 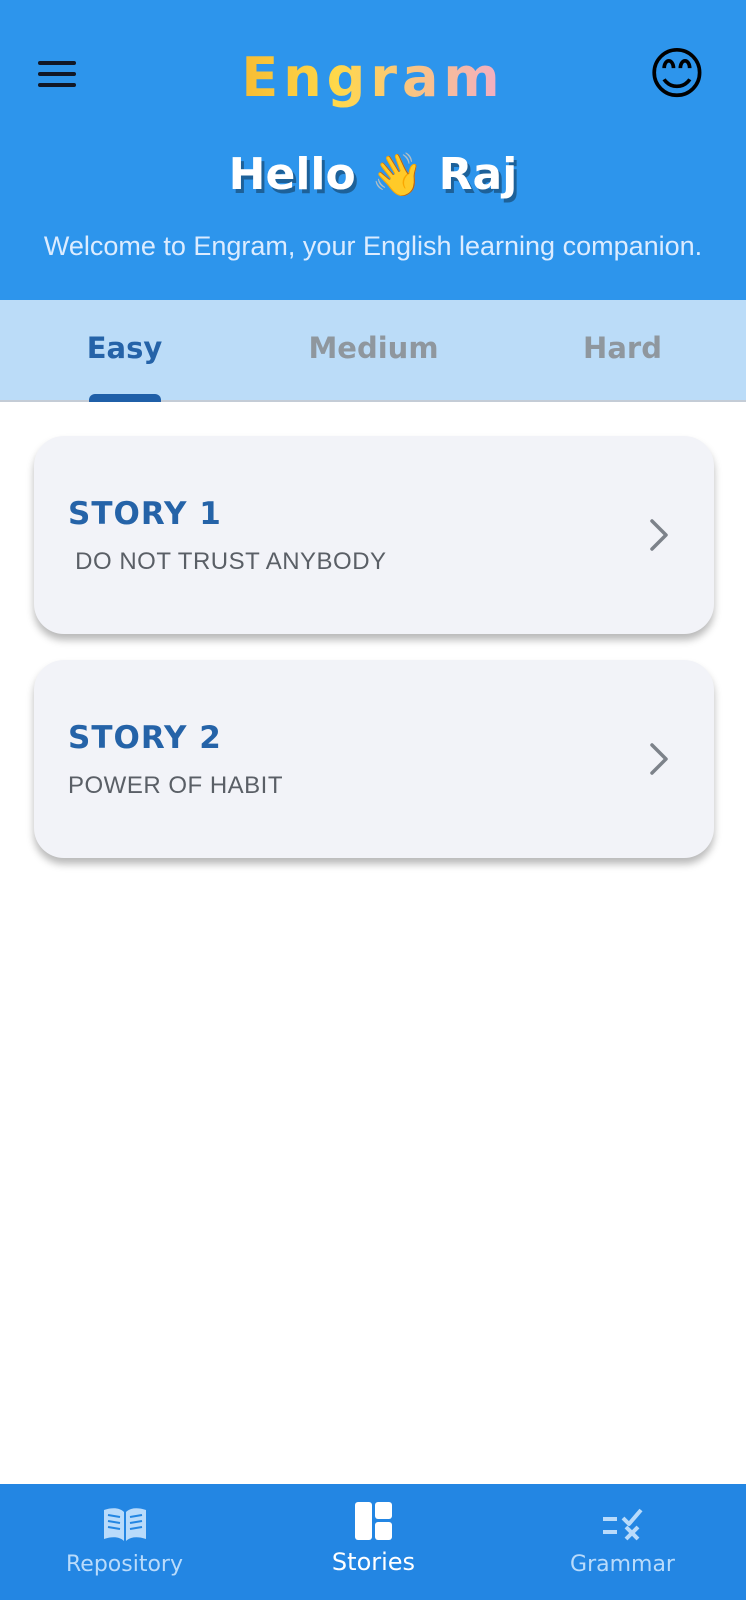 What do you see at coordinates (125, 398) in the screenshot?
I see `tab-indicator` at bounding box center [125, 398].